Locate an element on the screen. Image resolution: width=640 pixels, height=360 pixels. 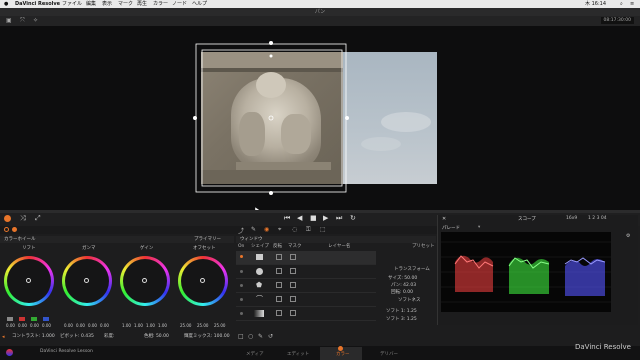
camera-raw-icon is located at coordinates (6, 229).